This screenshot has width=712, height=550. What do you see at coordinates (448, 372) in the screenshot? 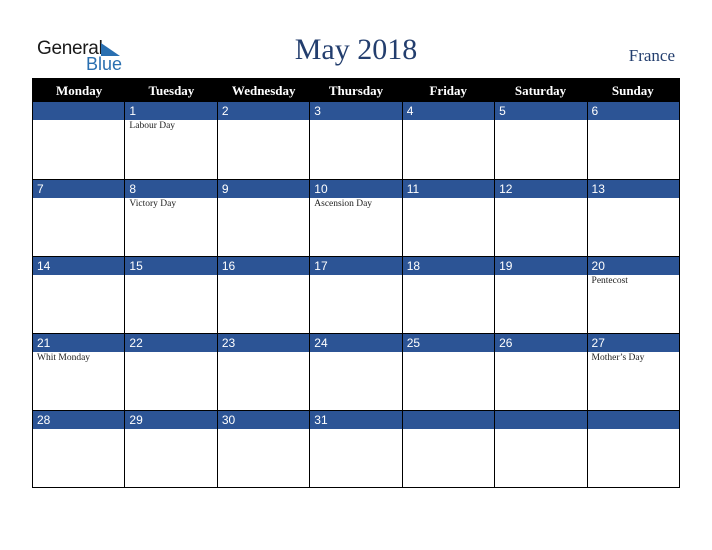
I see `day-cell: 25` at bounding box center [448, 372].